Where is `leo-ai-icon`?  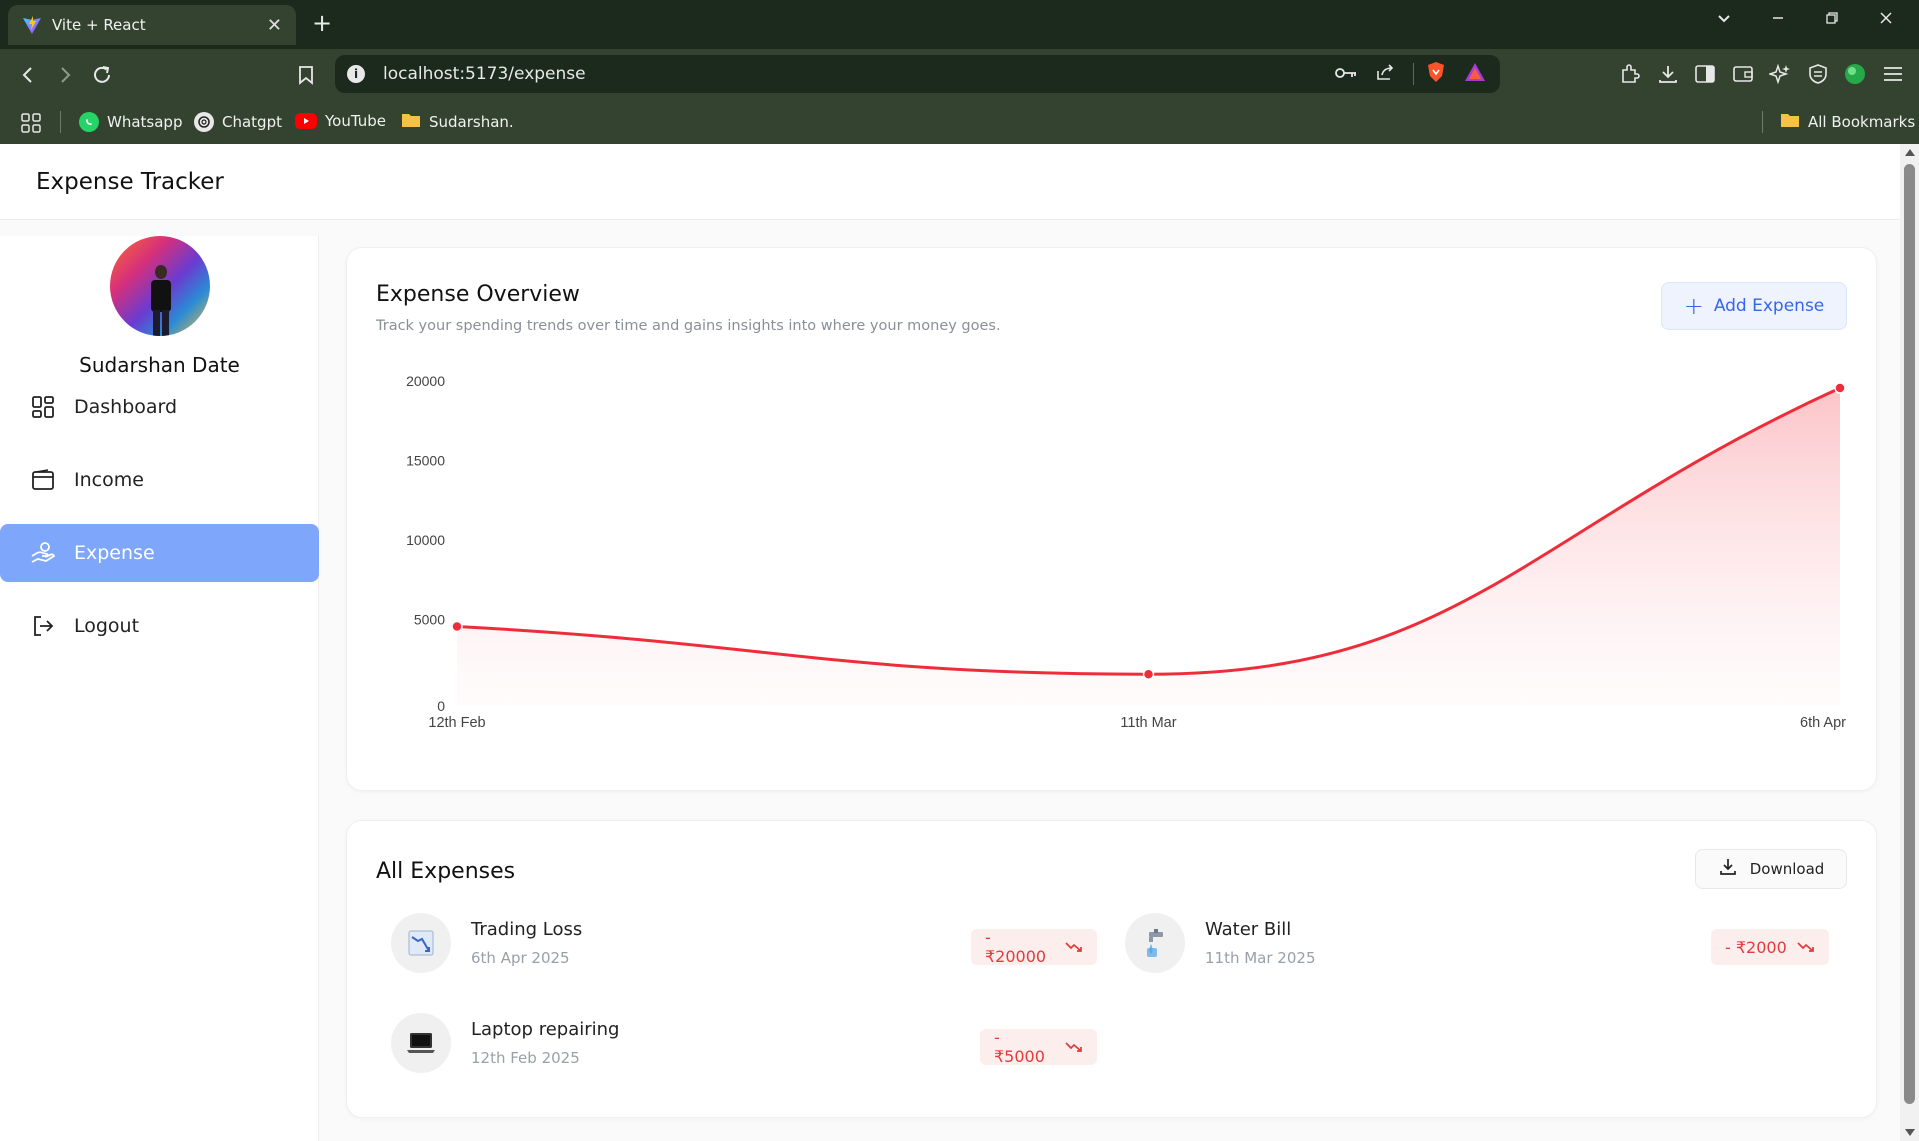
leo-ai-icon is located at coordinates (1780, 74).